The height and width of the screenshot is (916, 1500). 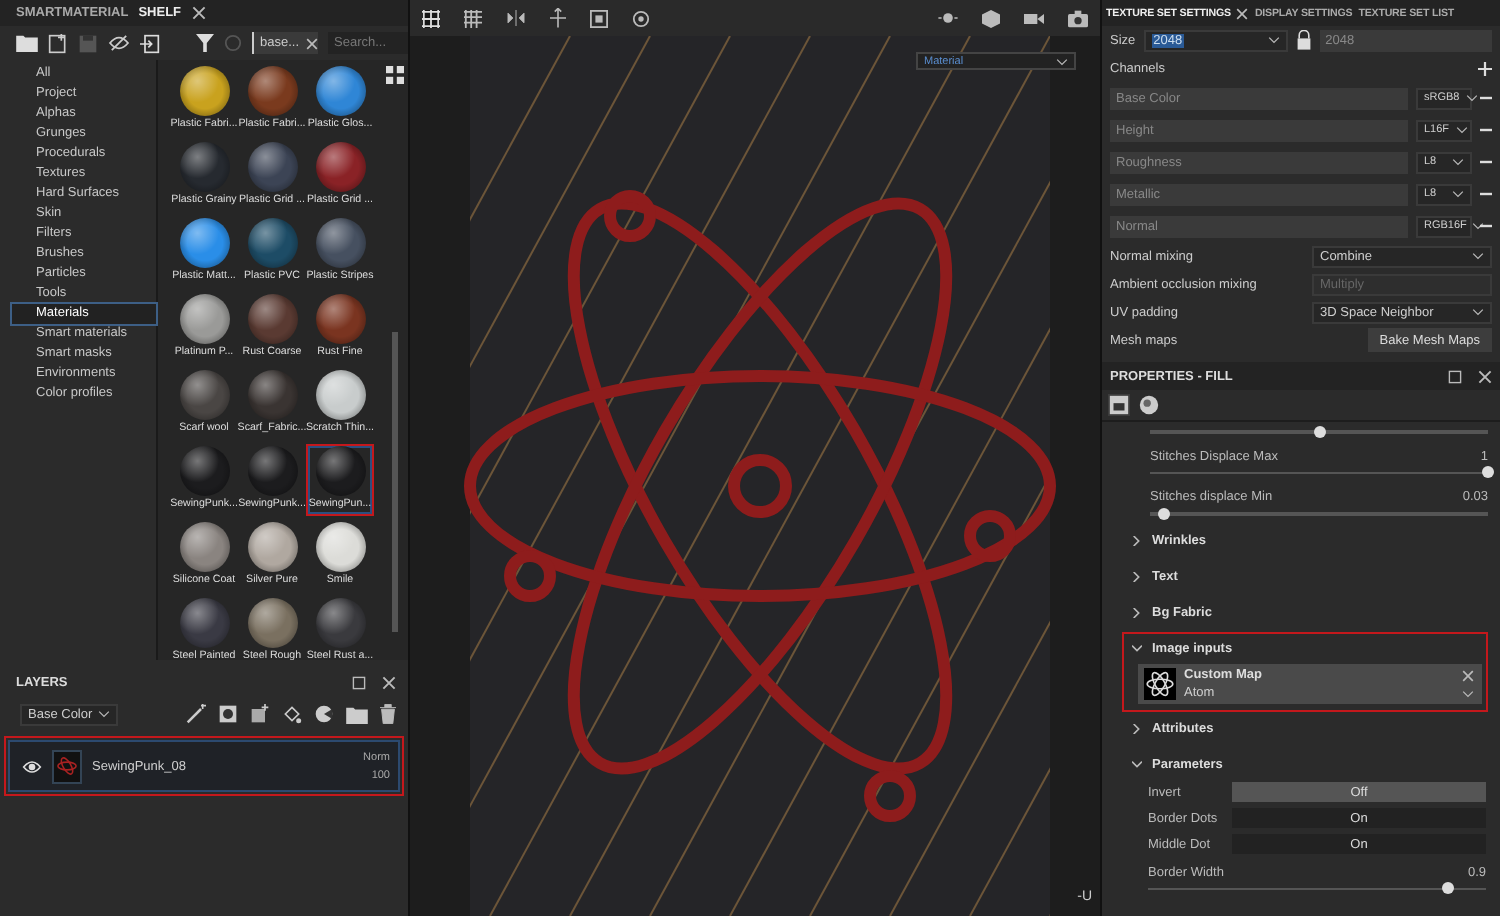 I want to click on target-icon, so click(x=641, y=18).